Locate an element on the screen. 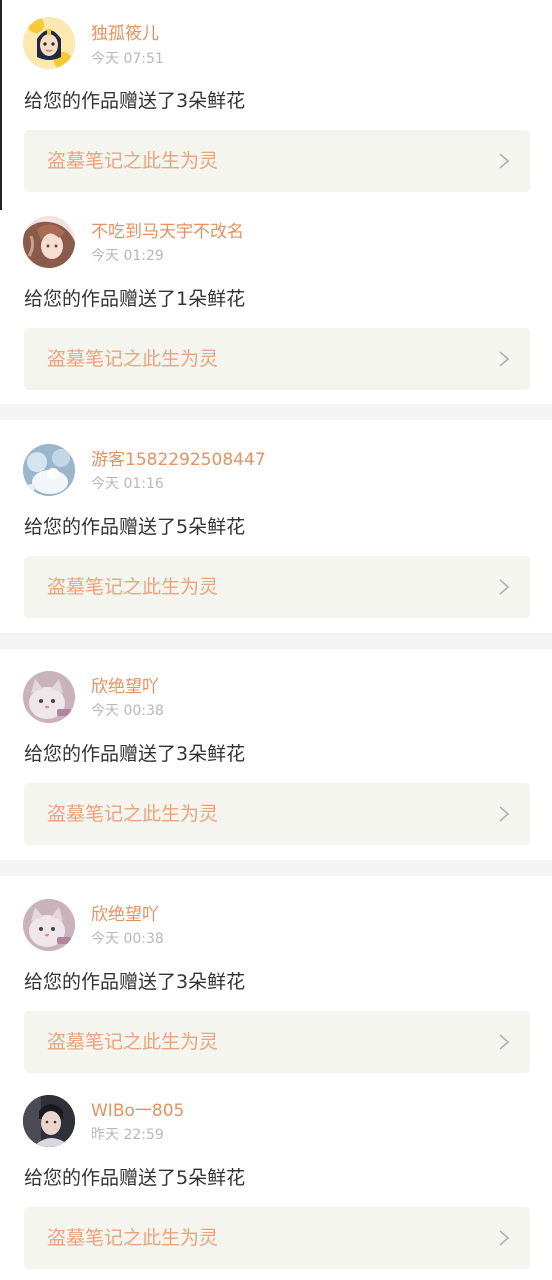 The height and width of the screenshot is (1280, 552). username: WIBo一805 is located at coordinates (137, 1111).